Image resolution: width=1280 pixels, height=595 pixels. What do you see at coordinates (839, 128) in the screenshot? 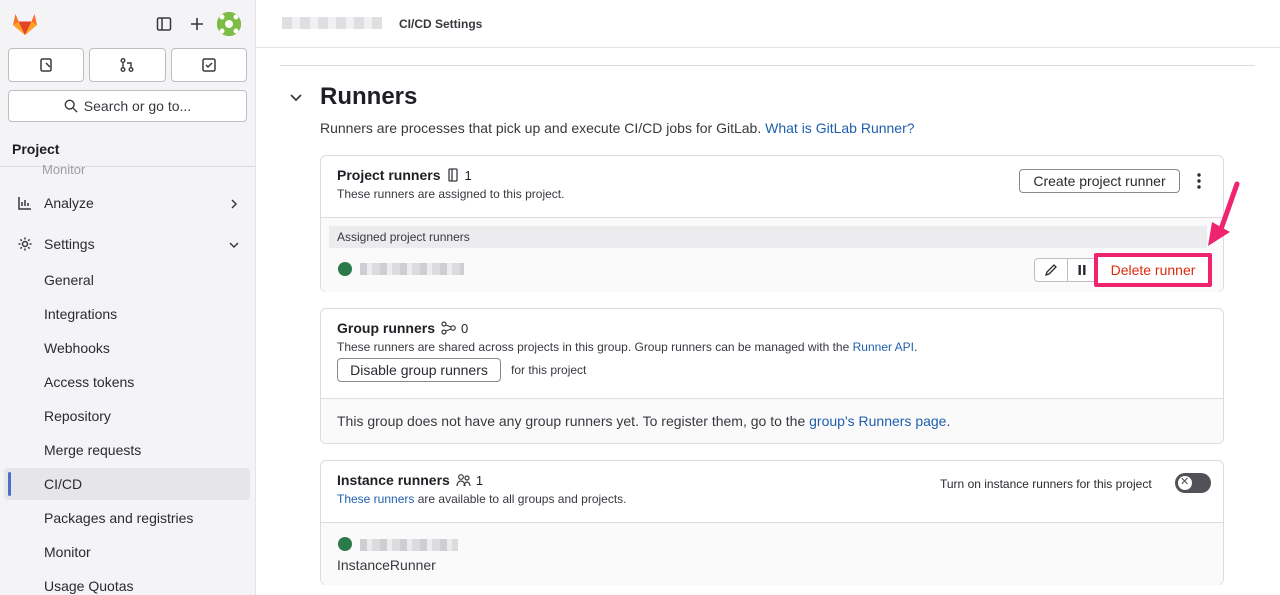
I see `what-is-runner-link: What is GitLab Runner?` at bounding box center [839, 128].